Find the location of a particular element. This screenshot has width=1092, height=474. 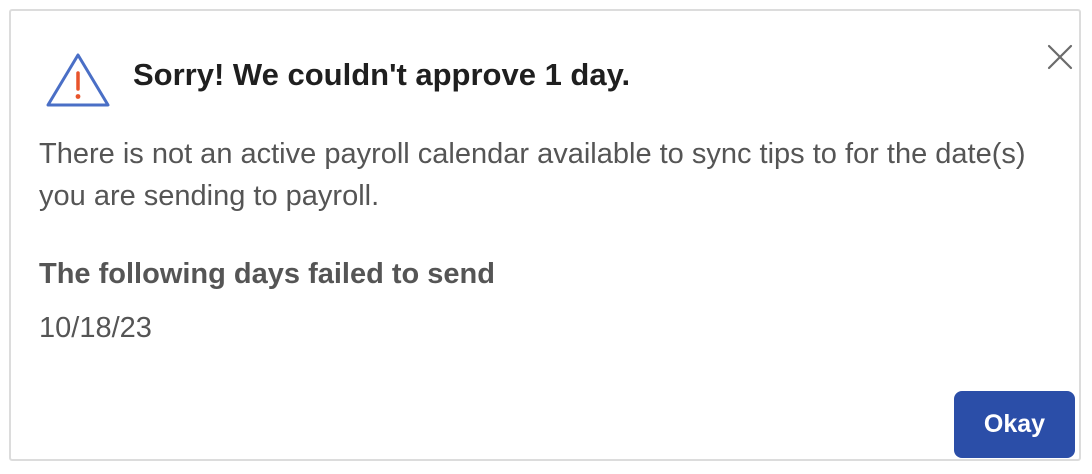

okay-button: Okay is located at coordinates (1014, 424).